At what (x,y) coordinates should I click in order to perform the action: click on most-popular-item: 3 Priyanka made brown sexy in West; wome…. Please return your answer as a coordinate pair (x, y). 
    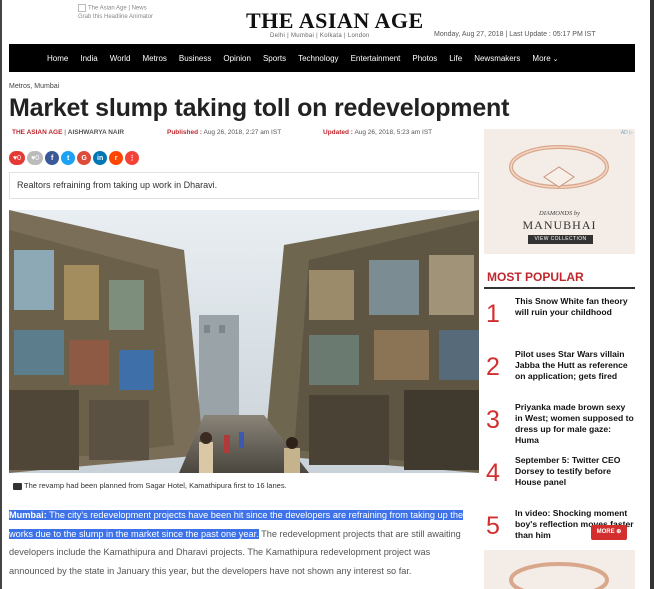
    Looking at the image, I should click on (559, 428).